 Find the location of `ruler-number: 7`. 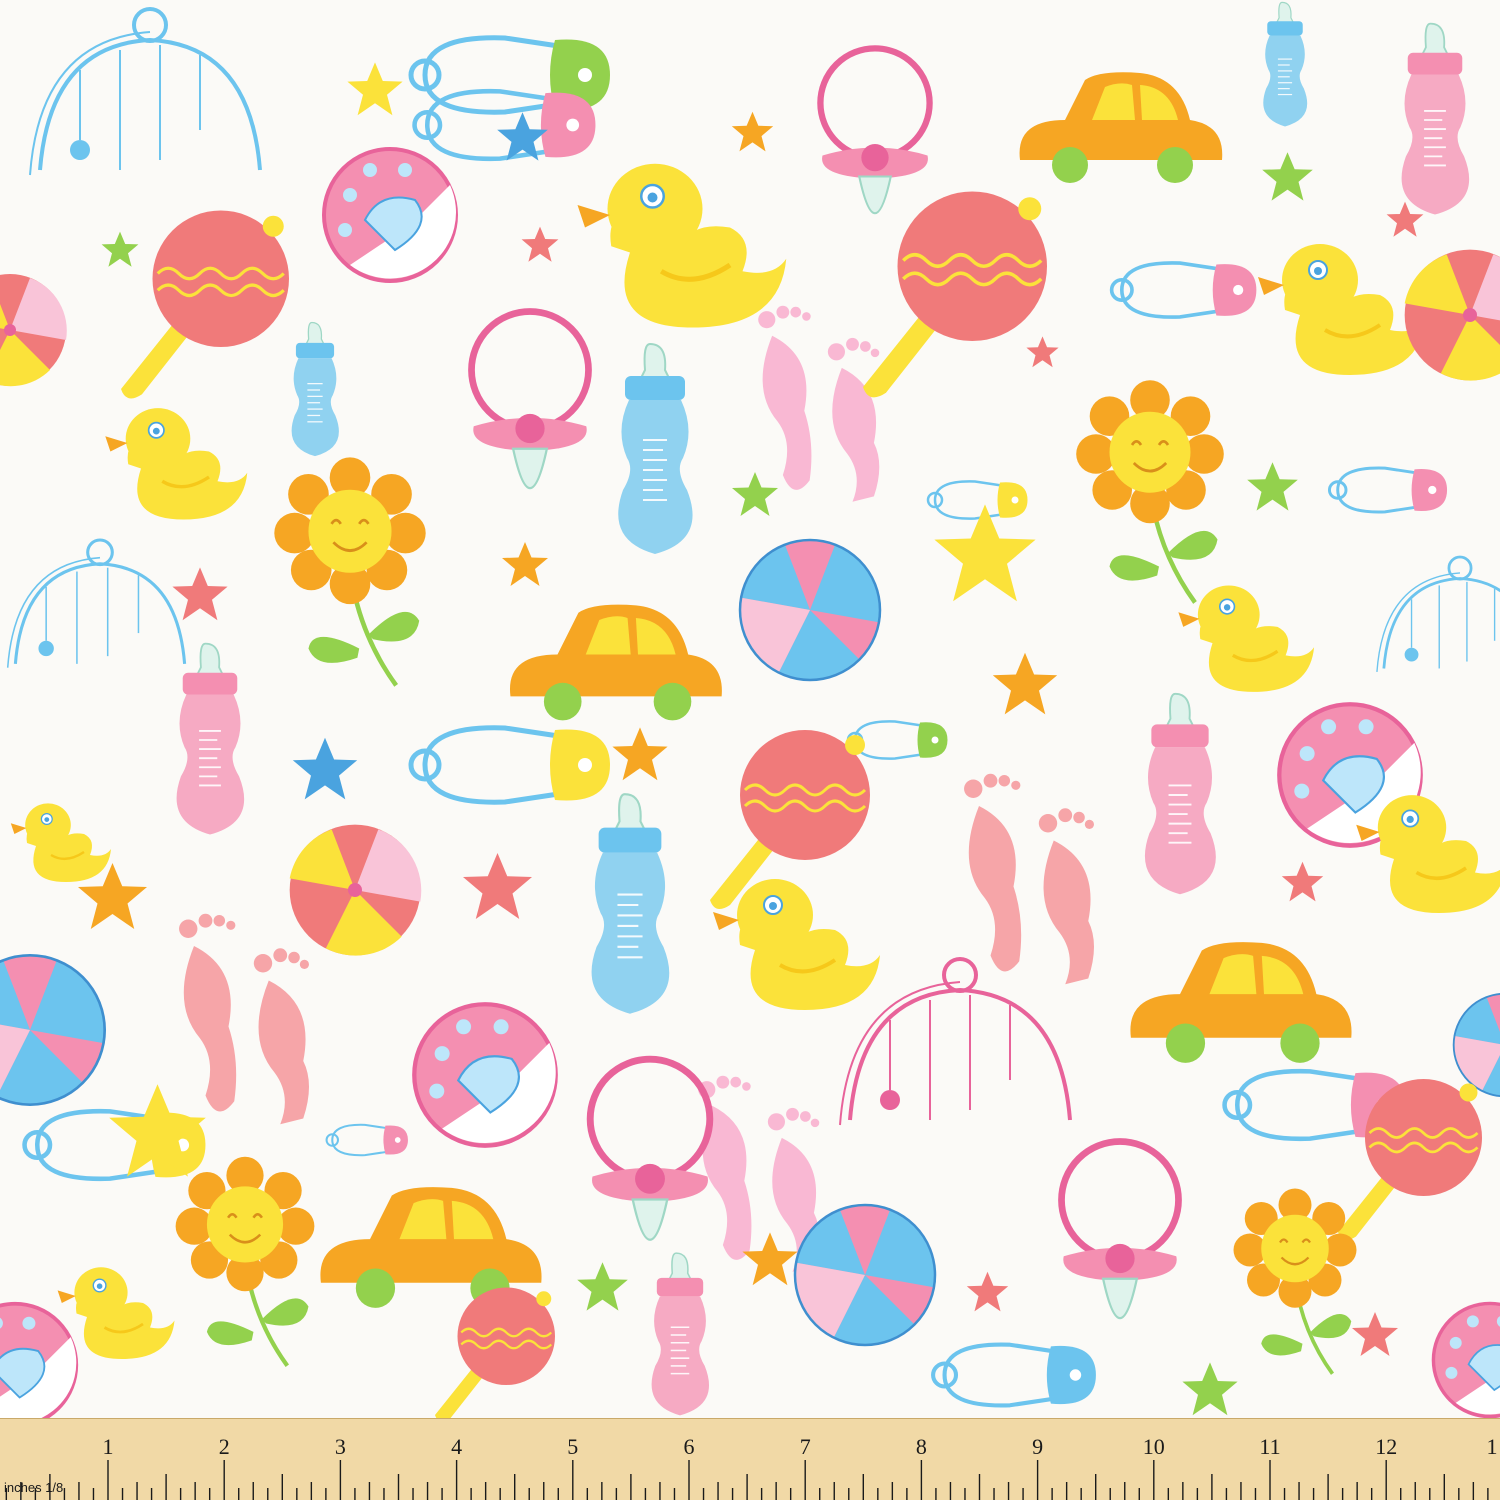

ruler-number: 7 is located at coordinates (805, 1446).